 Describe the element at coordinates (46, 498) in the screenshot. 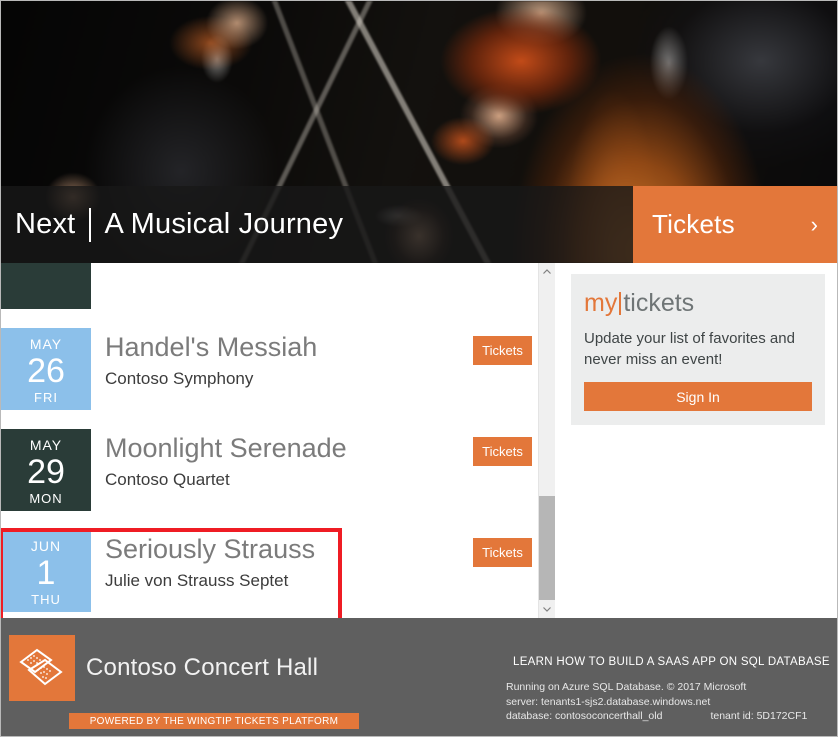

I see `event-date-weekday: MON` at that location.